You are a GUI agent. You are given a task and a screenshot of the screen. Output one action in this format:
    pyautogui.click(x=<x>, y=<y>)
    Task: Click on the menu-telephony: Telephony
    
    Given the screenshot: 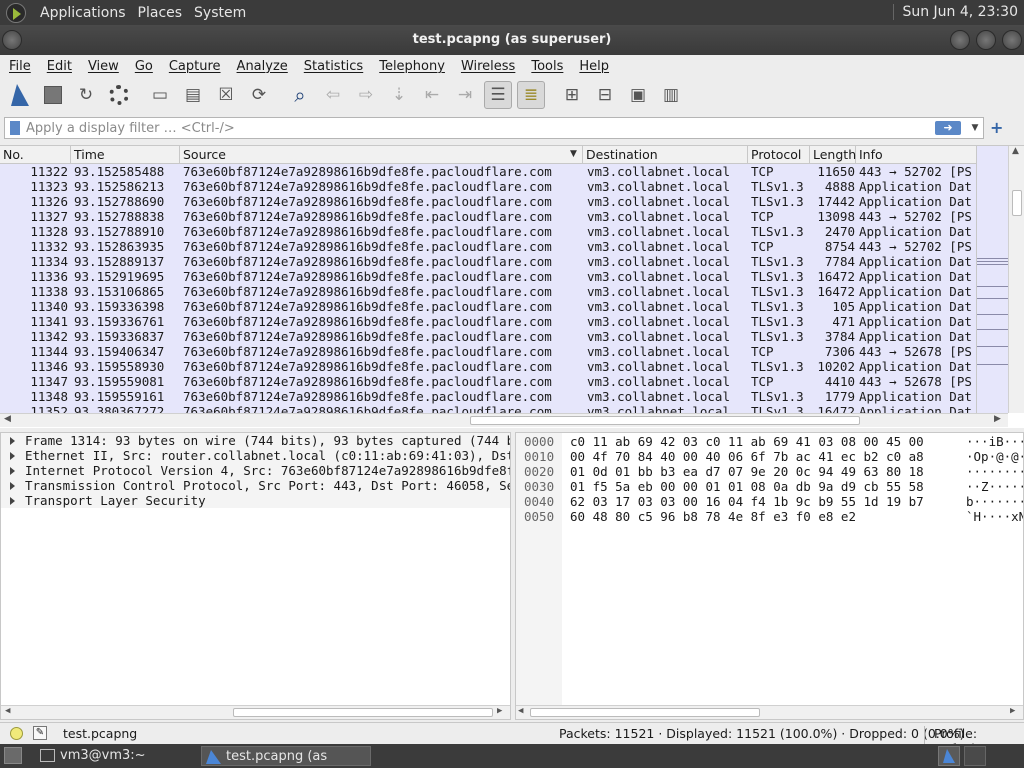 What is the action you would take?
    pyautogui.click(x=411, y=66)
    